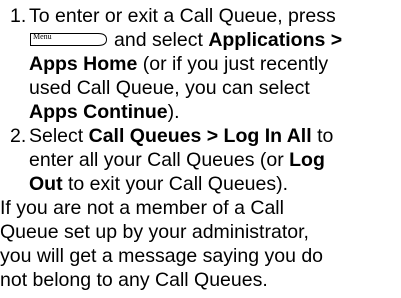 The width and height of the screenshot is (401, 298). I want to click on step-number: 1., so click(18, 16).